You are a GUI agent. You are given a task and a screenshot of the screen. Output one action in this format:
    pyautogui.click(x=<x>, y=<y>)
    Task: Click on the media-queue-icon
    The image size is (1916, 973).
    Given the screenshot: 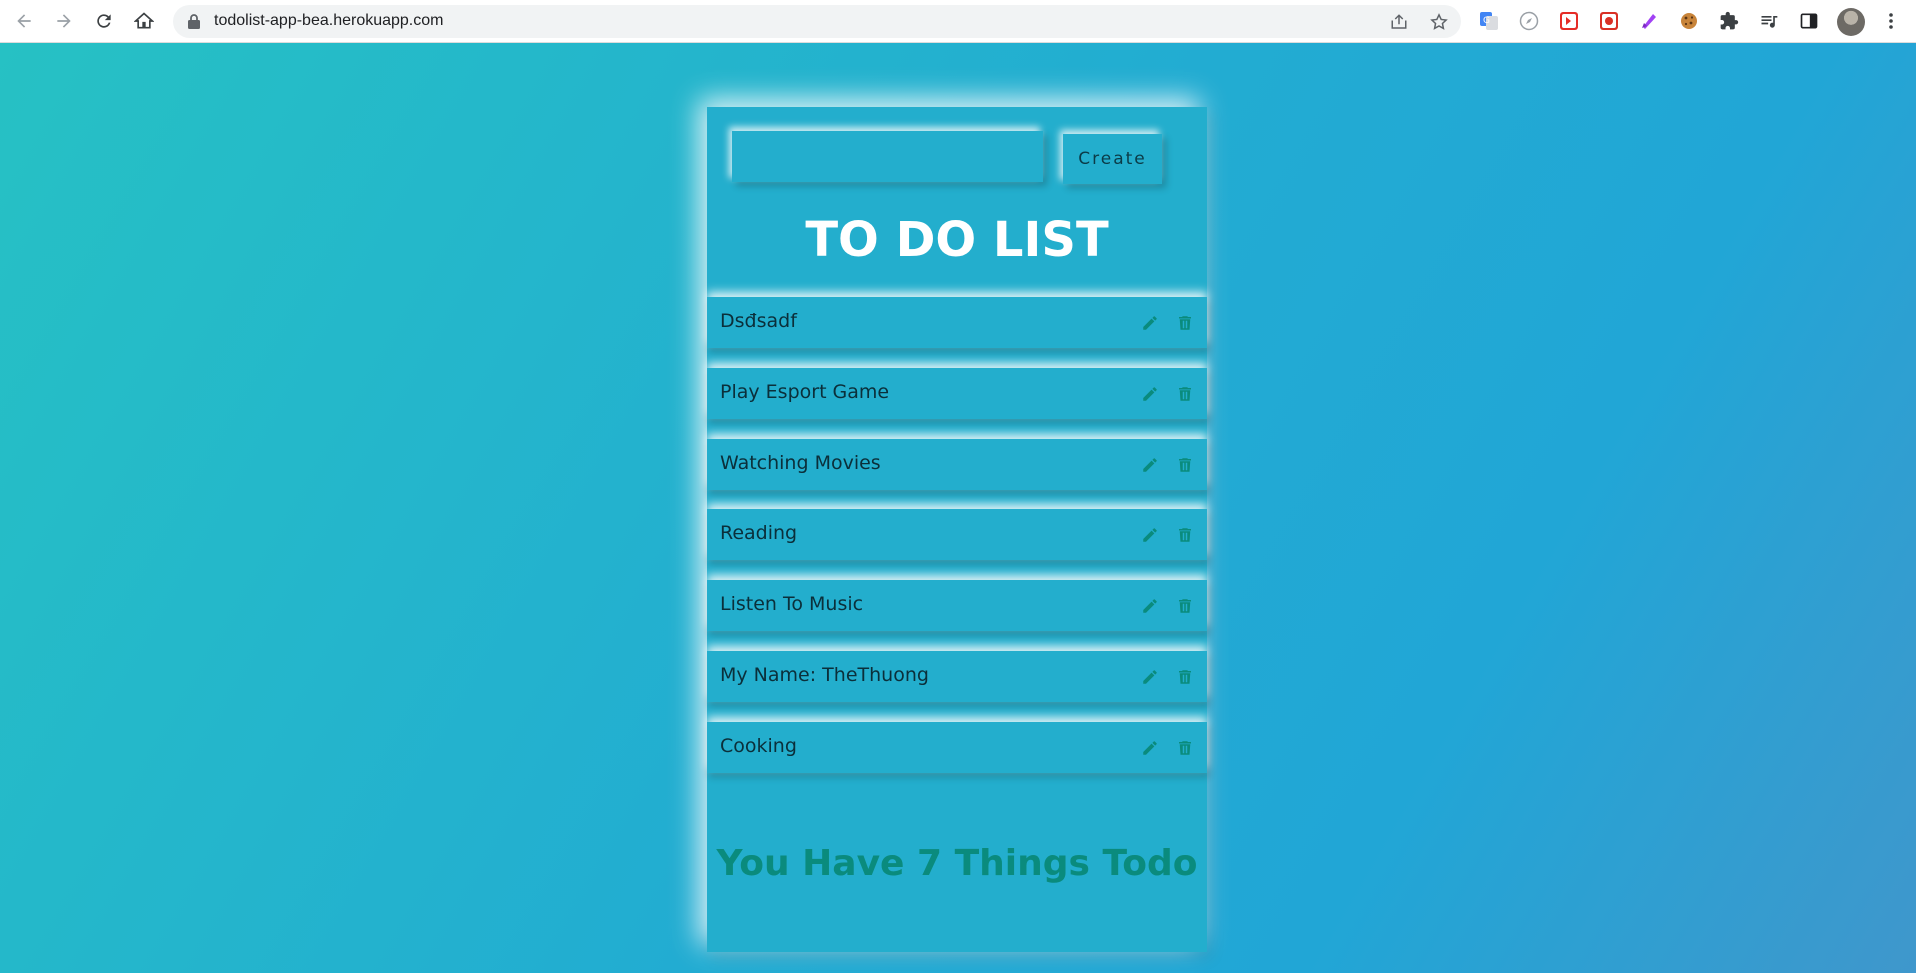 What is the action you would take?
    pyautogui.click(x=1769, y=21)
    